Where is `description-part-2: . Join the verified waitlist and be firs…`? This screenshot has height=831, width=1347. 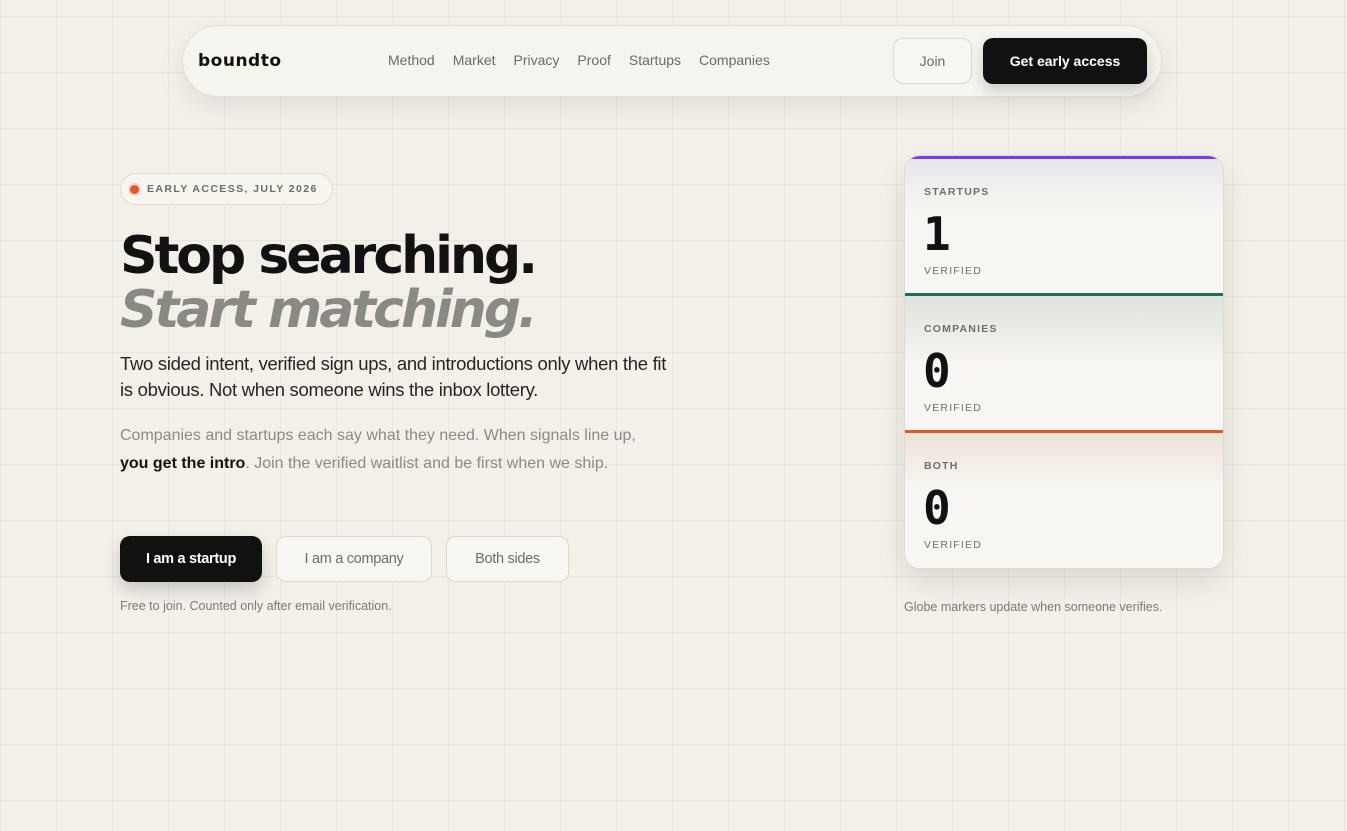 description-part-2: . Join the verified waitlist and be firs… is located at coordinates (427, 463).